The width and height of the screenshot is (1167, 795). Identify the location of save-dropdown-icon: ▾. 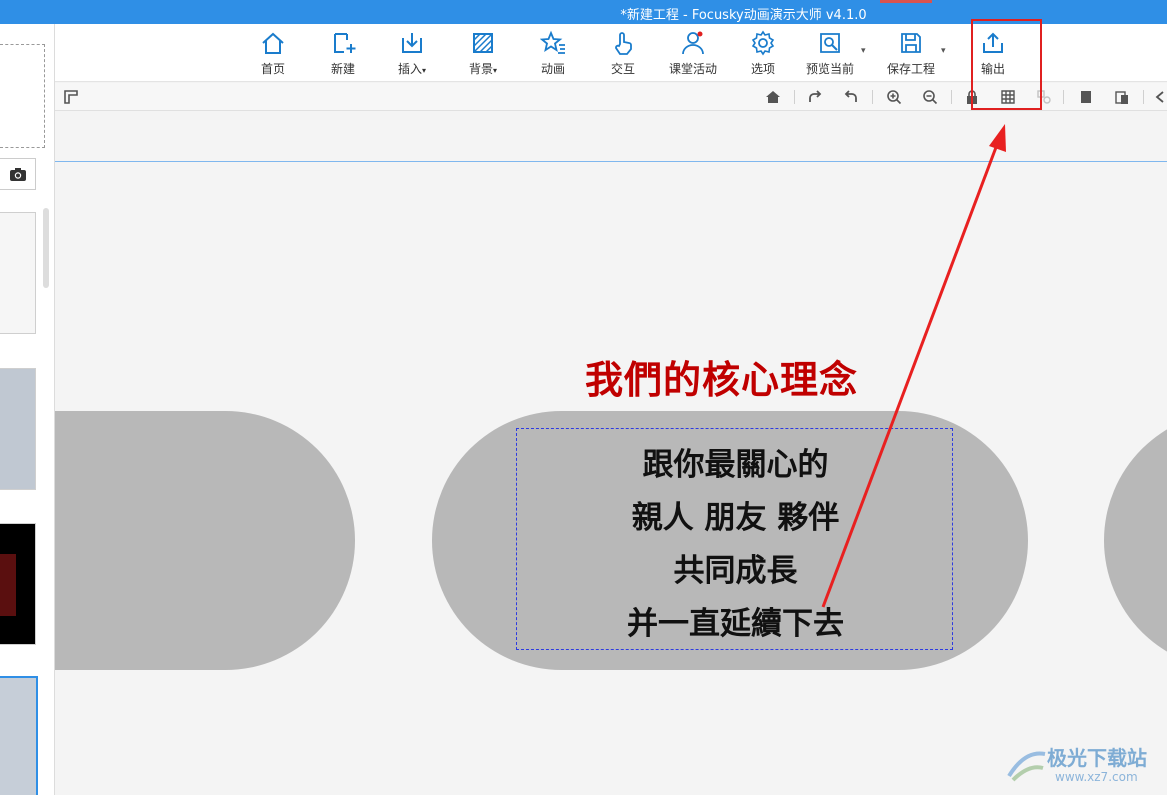
(943, 51).